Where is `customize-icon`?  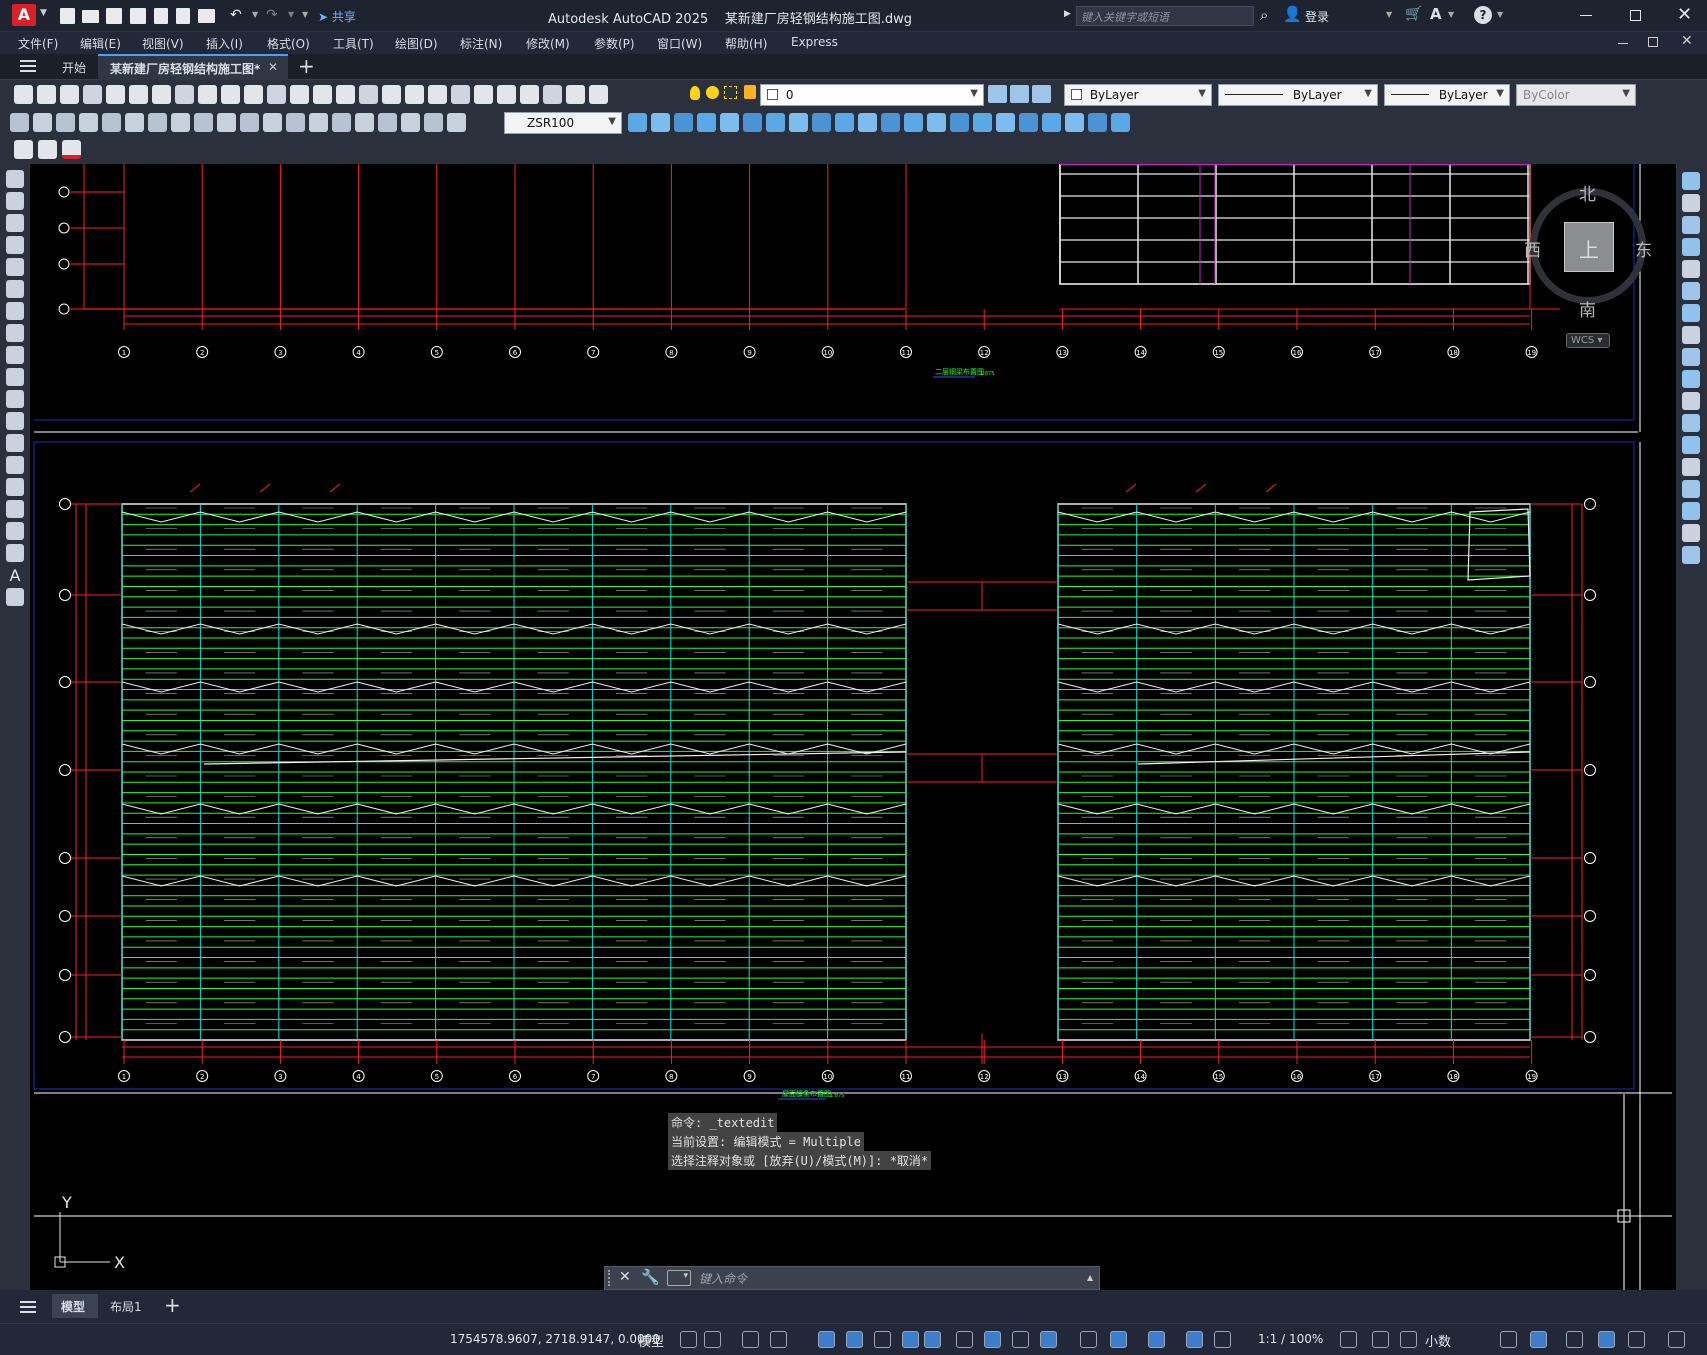 customize-icon is located at coordinates (1676, 1339).